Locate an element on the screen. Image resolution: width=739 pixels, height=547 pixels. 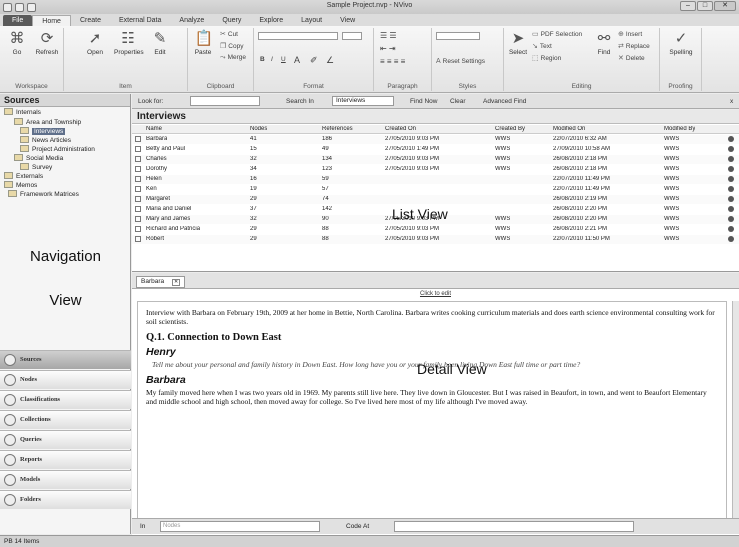
tab-file: File is located at coordinates (18, 20).